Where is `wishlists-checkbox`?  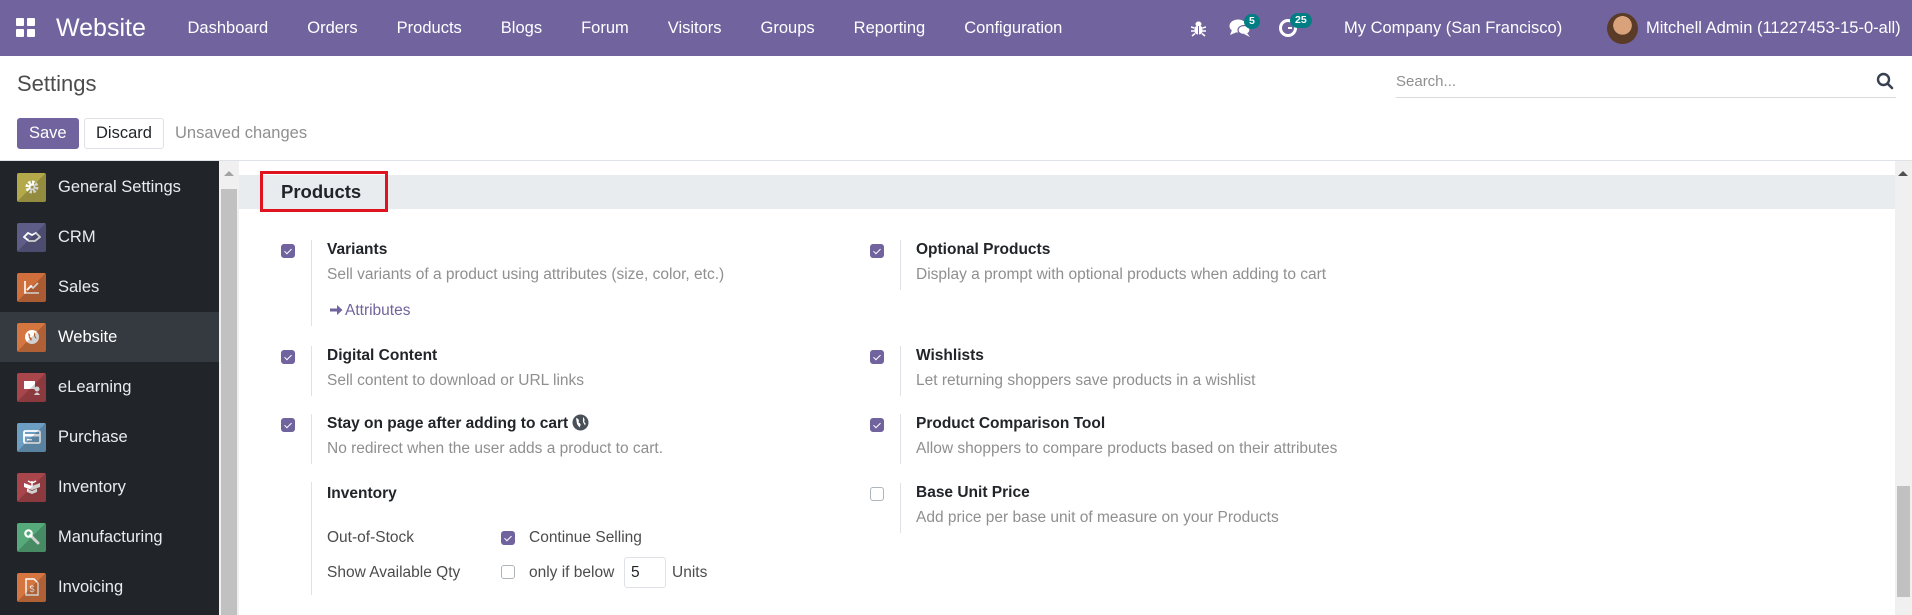 wishlists-checkbox is located at coordinates (877, 357).